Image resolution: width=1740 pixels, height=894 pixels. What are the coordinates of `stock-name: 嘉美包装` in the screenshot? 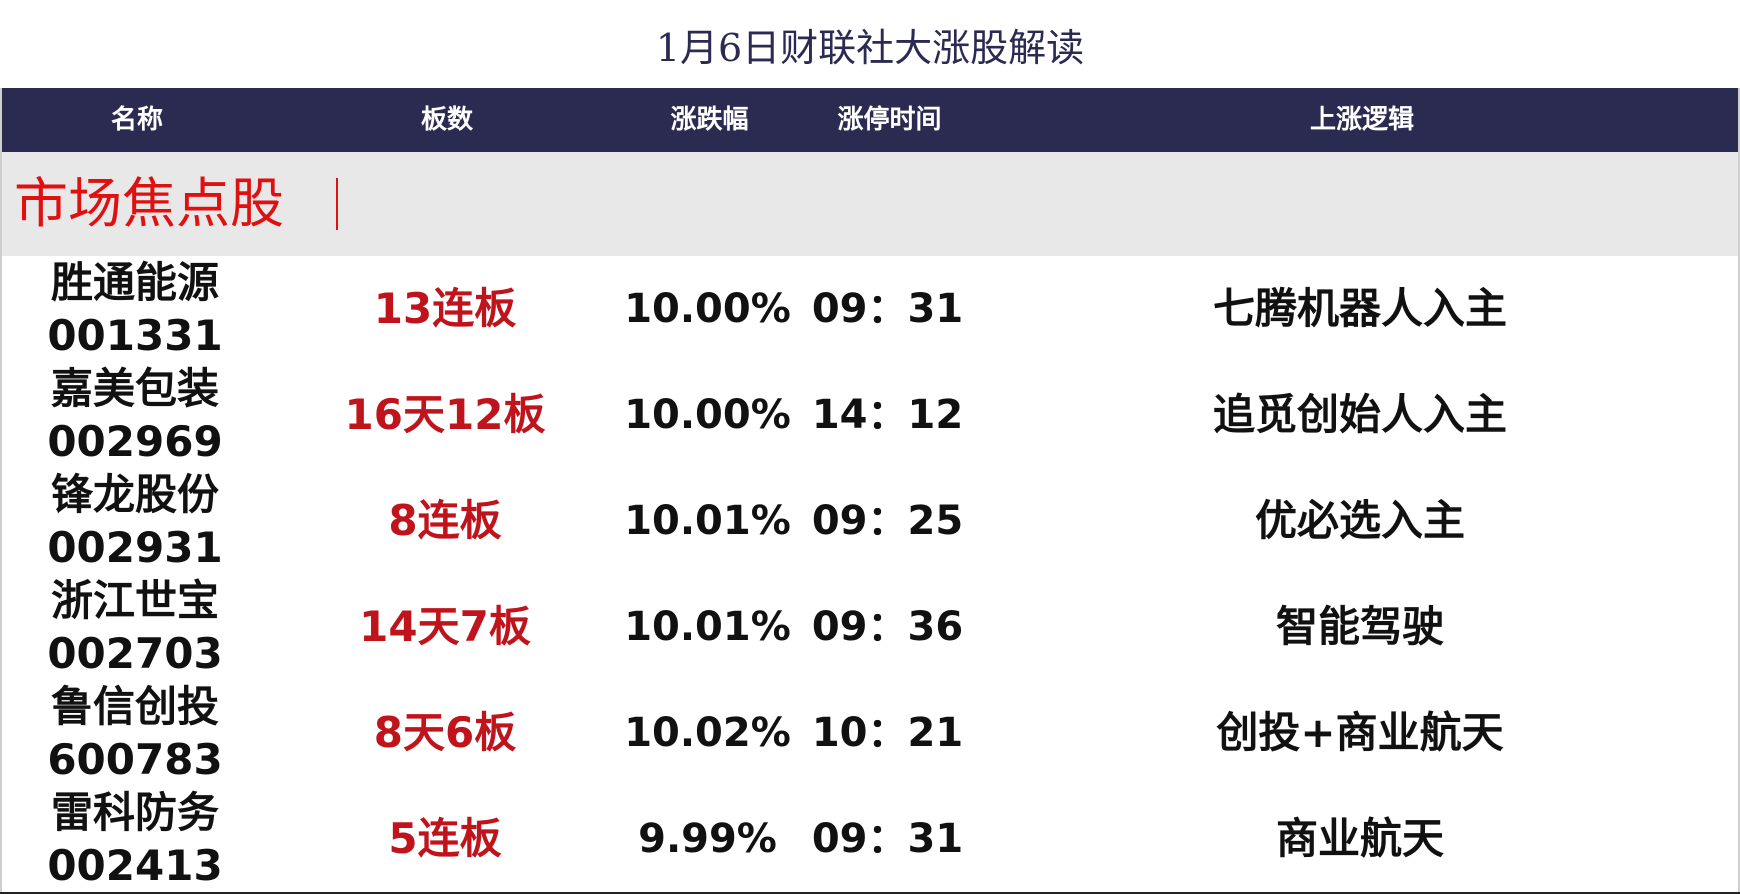 It's located at (134, 388).